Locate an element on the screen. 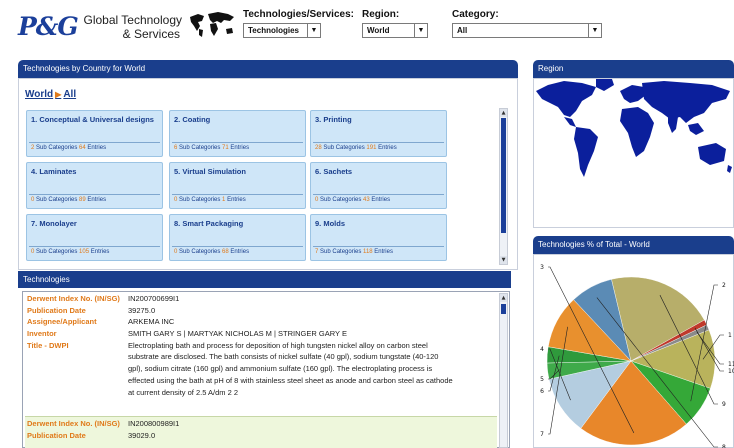 The height and width of the screenshot is (448, 734). technologies-select: Technologies ▼ is located at coordinates (282, 30).